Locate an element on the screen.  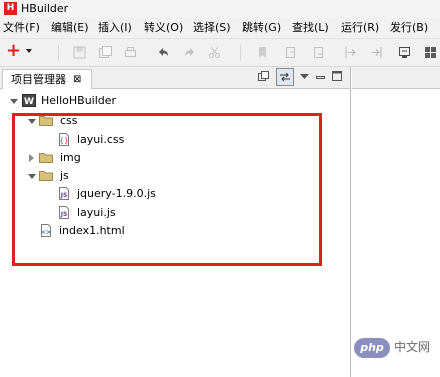
tab-label: 项目管理器 is located at coordinates (38, 79).